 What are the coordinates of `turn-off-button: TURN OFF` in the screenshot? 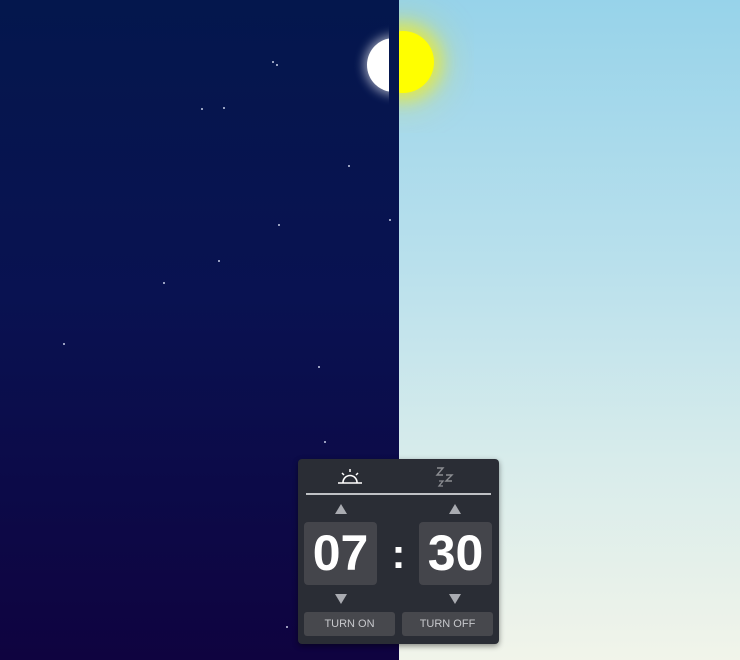 It's located at (447, 624).